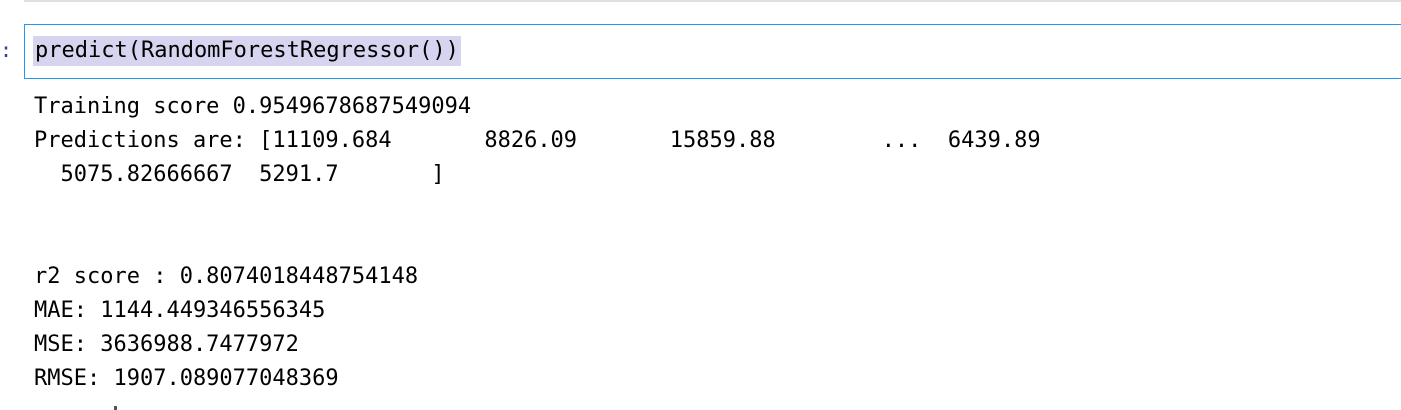 This screenshot has height=410, width=1401. I want to click on previous-cell-border, so click(712, 1).